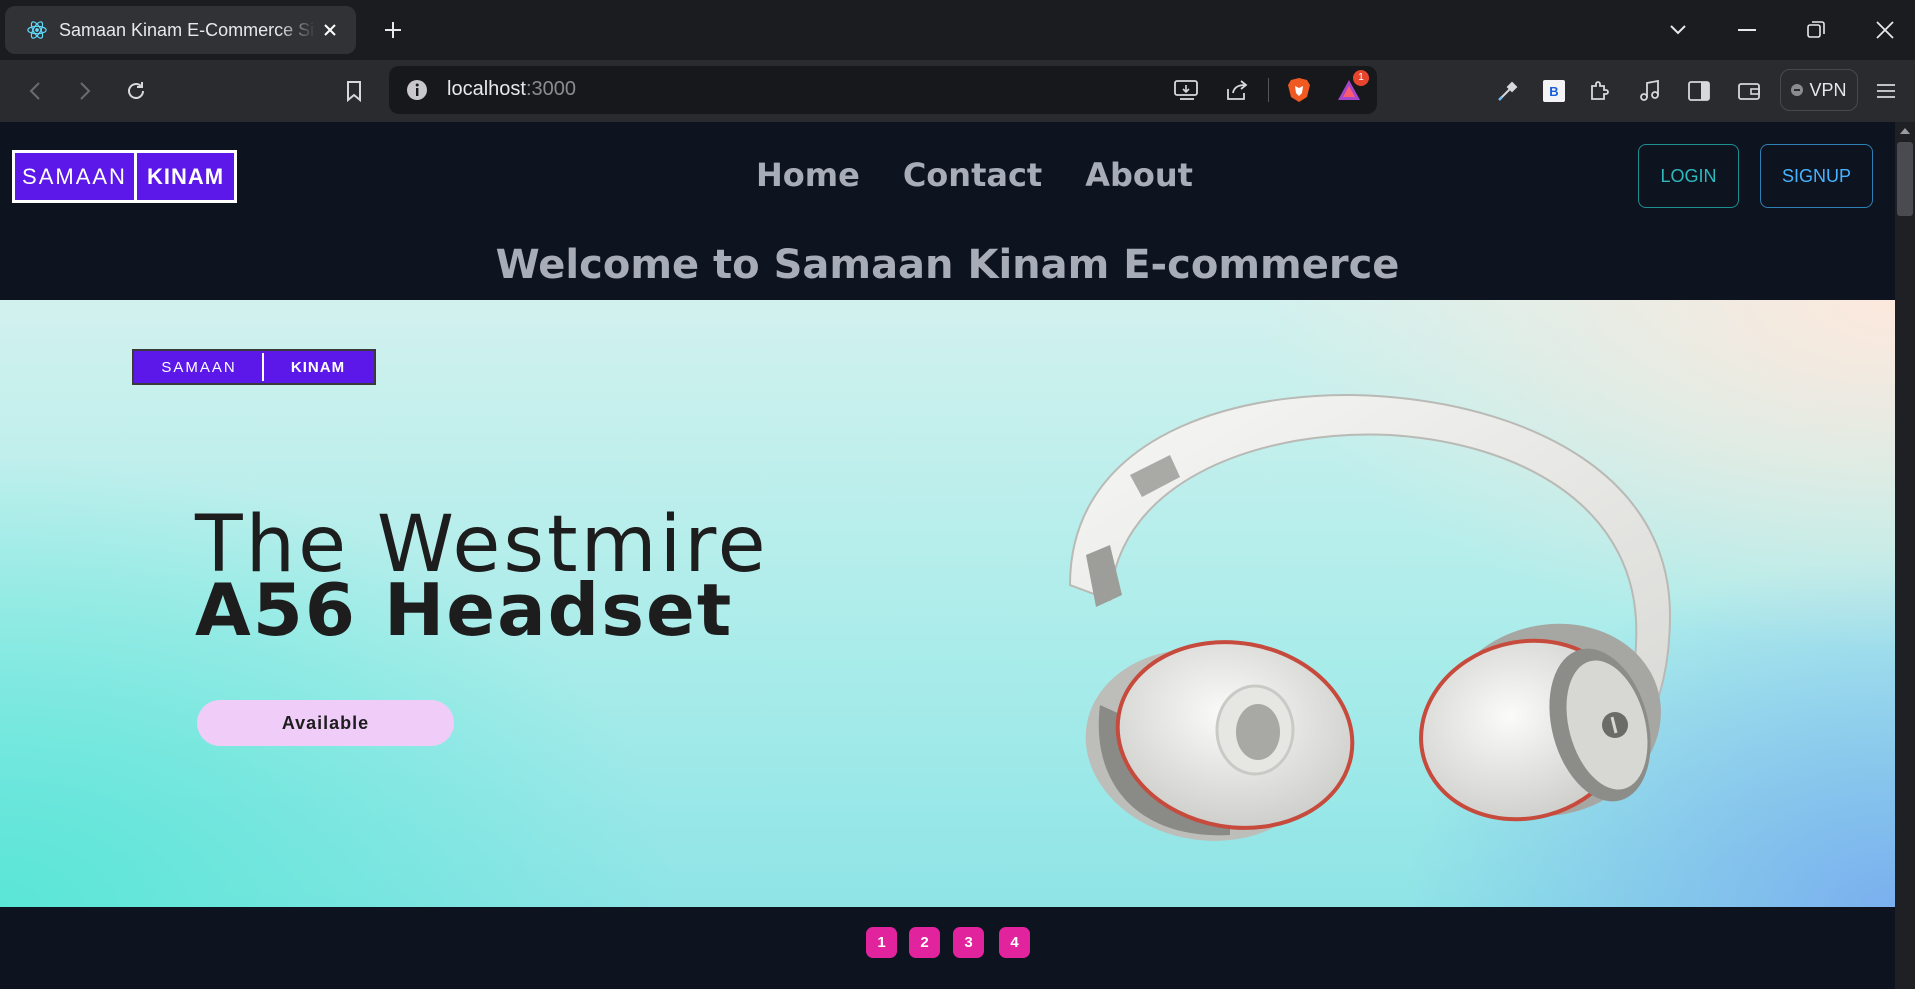 The height and width of the screenshot is (989, 1915). I want to click on tab-search-chevron-icon, so click(1678, 30).